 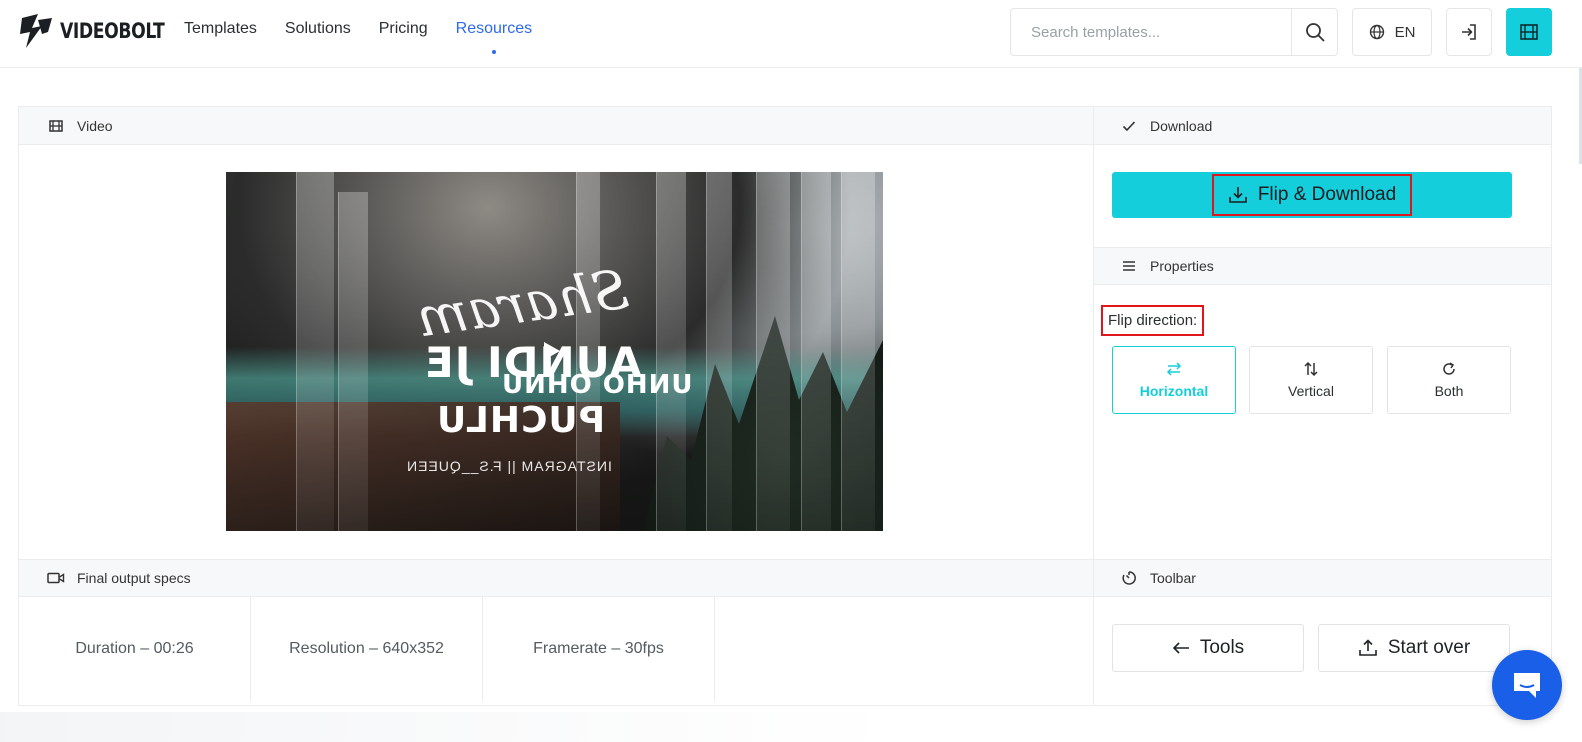 I want to click on search-input, so click(x=1151, y=32).